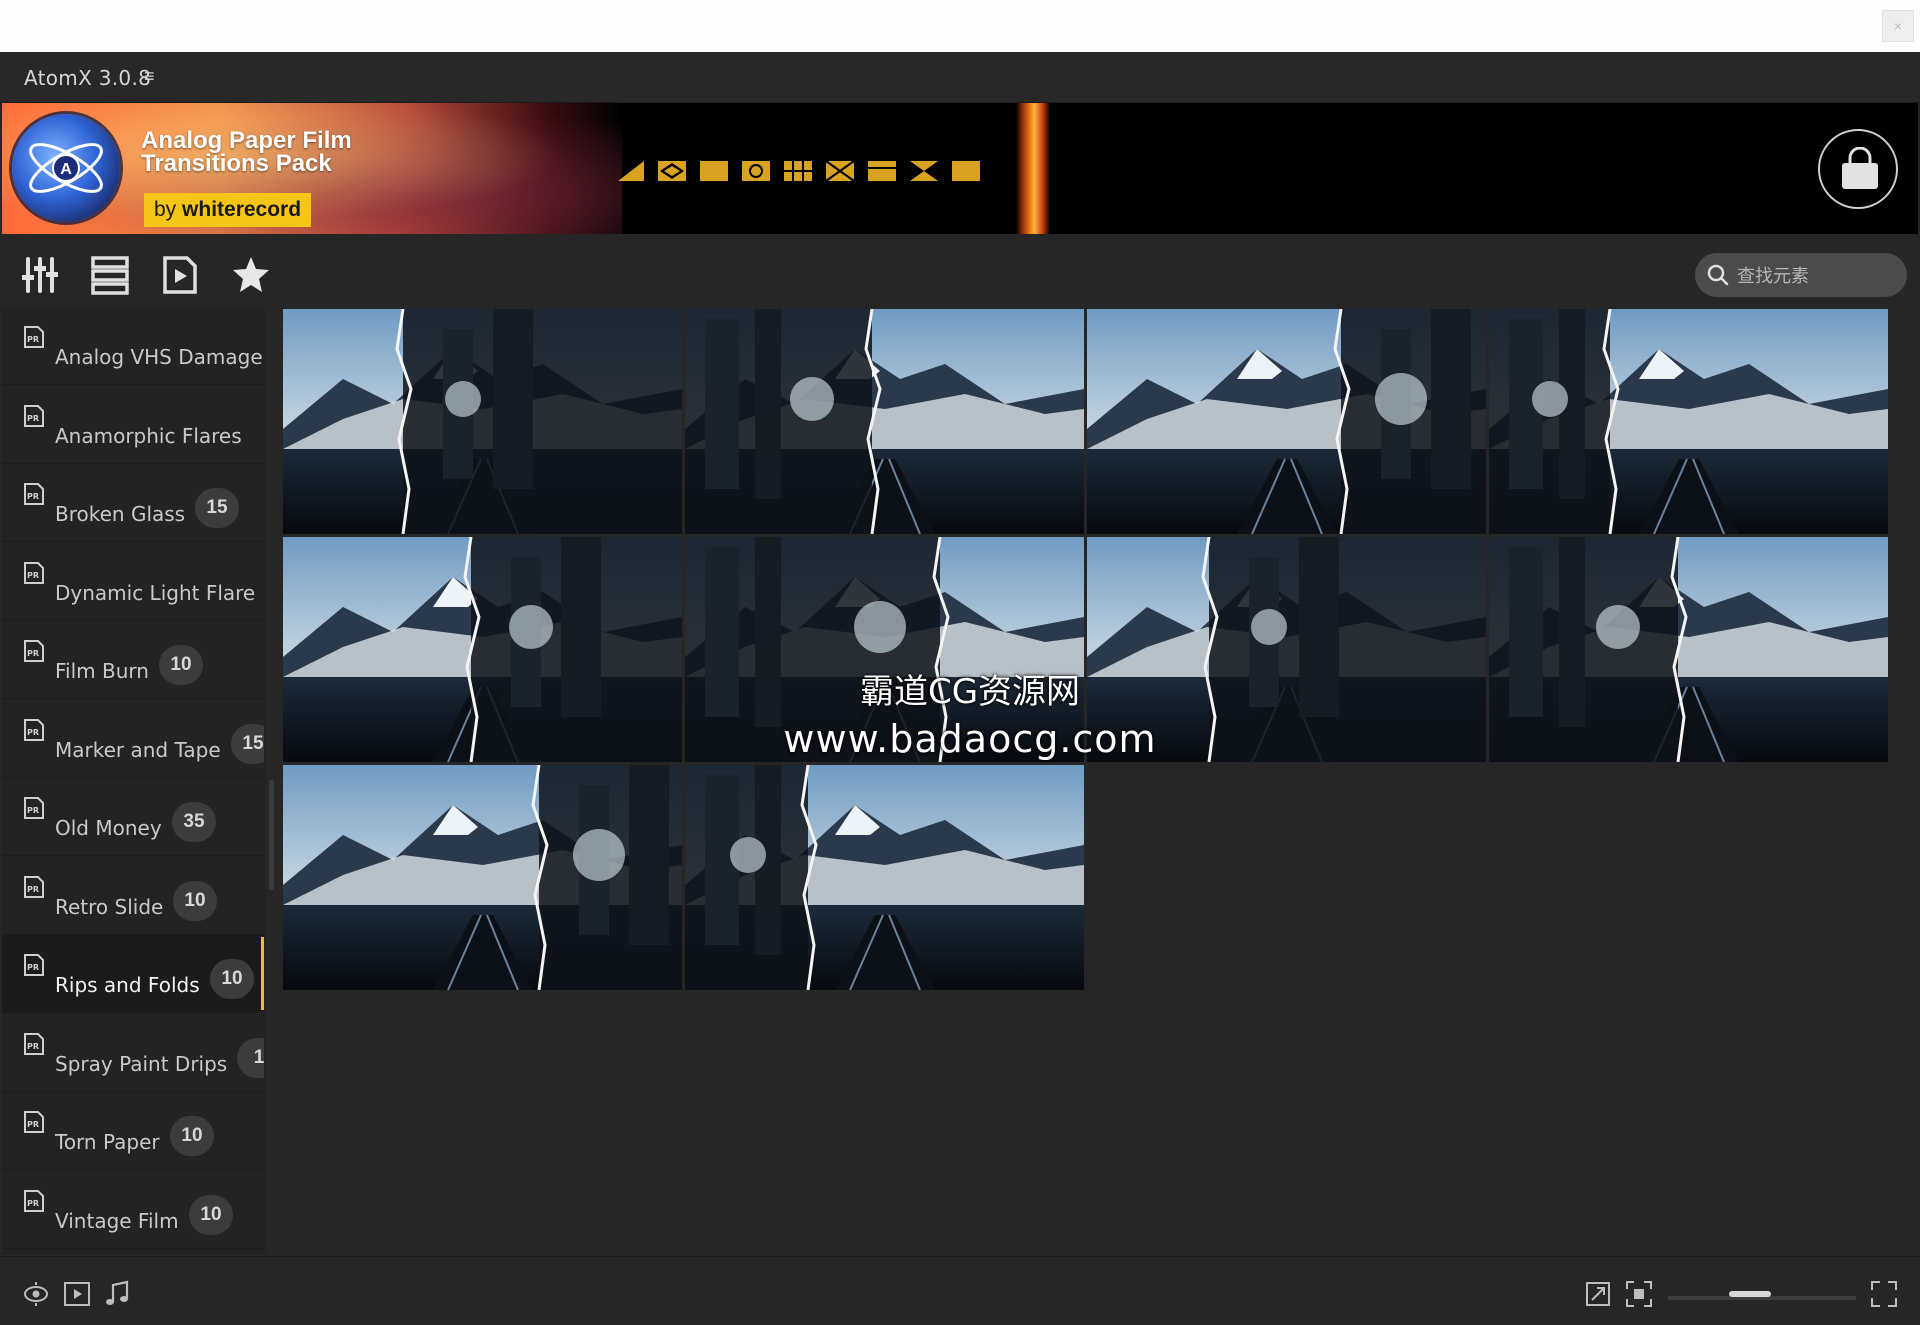 Image resolution: width=1920 pixels, height=1325 pixels. What do you see at coordinates (1598, 1294) in the screenshot?
I see `expand-icon` at bounding box center [1598, 1294].